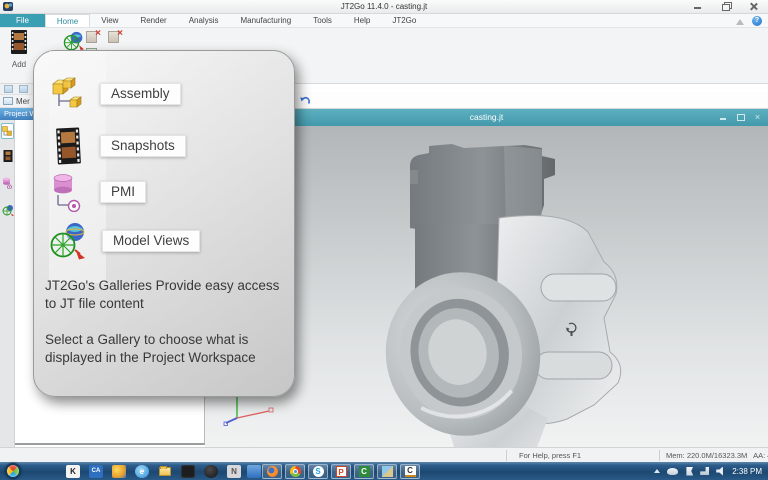  Describe the element at coordinates (740, 21) in the screenshot. I see `ribbon-collapse-icon` at that location.